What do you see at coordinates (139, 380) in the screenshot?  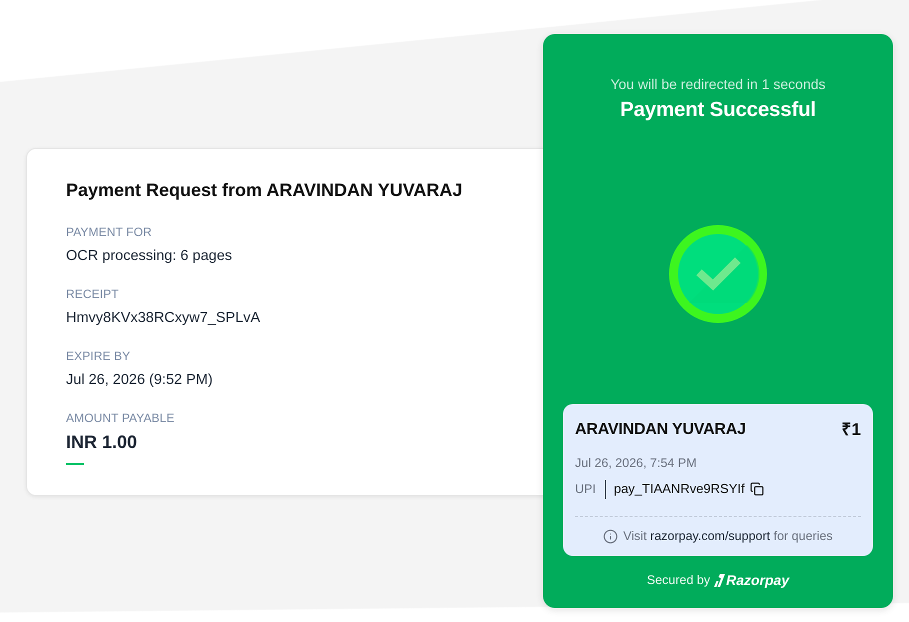 I see `field-value: Jul 26, 2026 (9:52 PM)` at bounding box center [139, 380].